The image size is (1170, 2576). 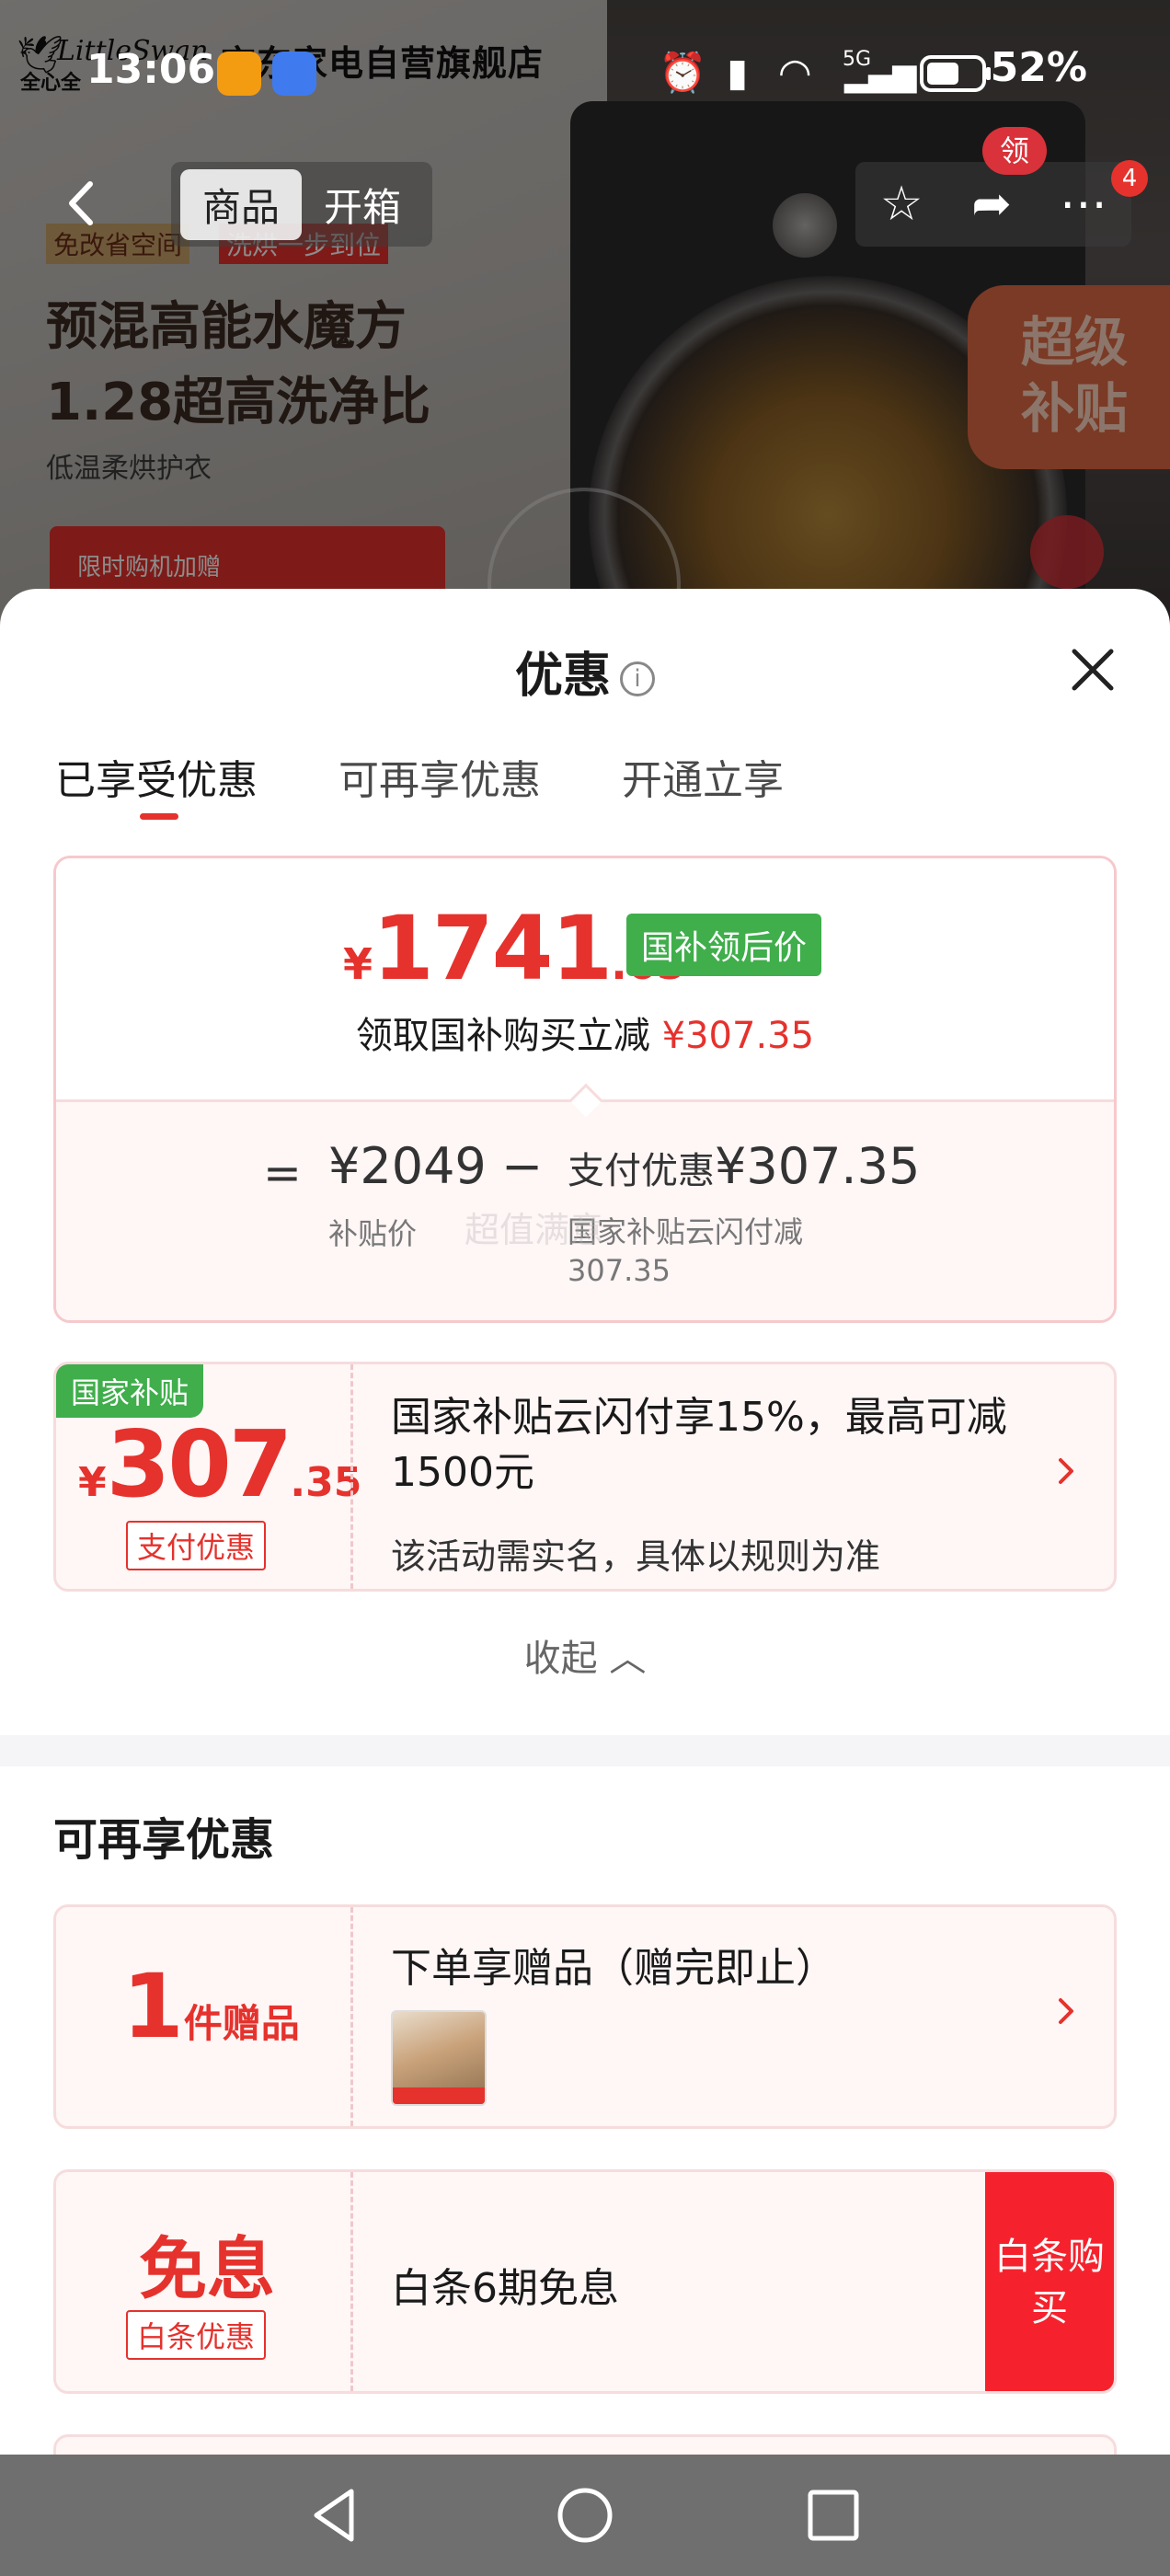 What do you see at coordinates (703, 784) in the screenshot?
I see `tab-activate: 开通立享` at bounding box center [703, 784].